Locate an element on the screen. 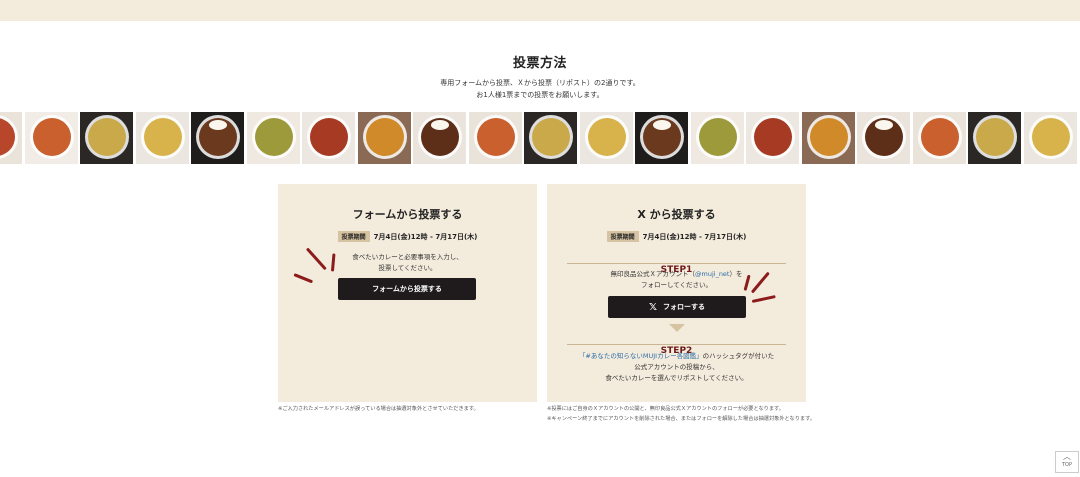 Image resolution: width=1080 pixels, height=477 pixels. hashtag-link: 「#あなたの知らないMUJIカレー各図鑑」 is located at coordinates (641, 356).